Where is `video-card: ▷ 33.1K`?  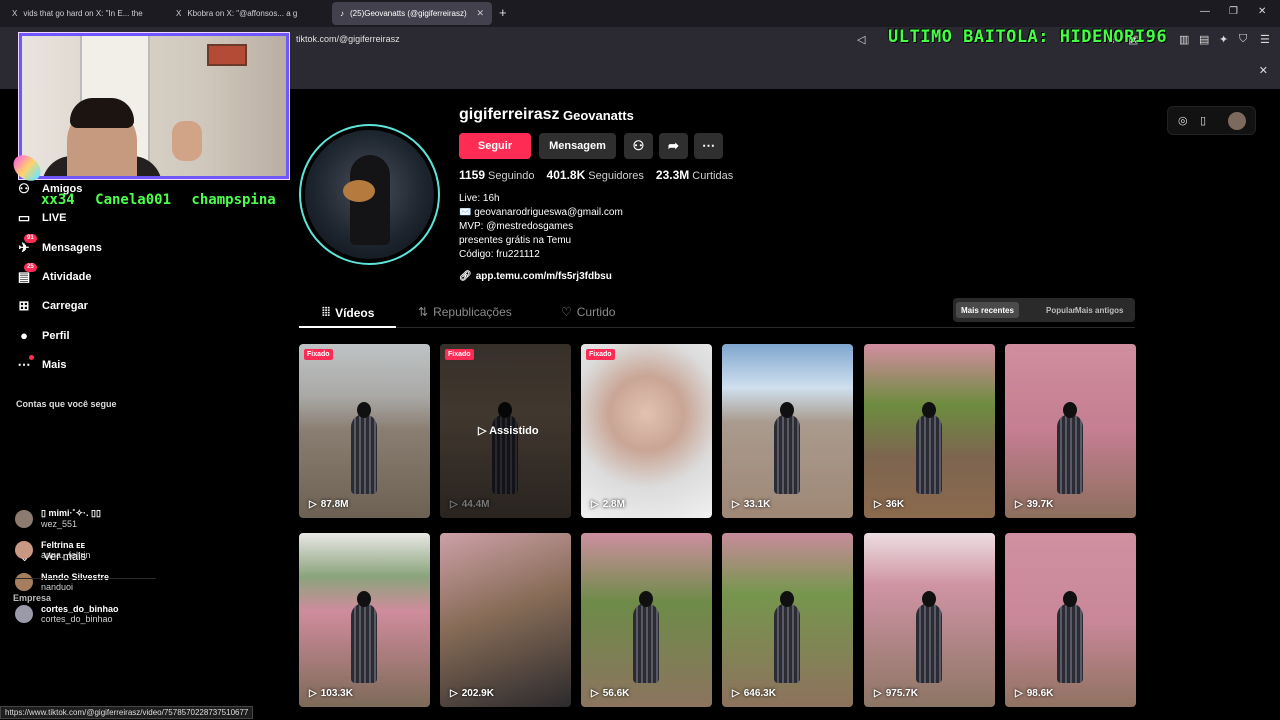
video-card: ▷ 33.1K is located at coordinates (787, 431).